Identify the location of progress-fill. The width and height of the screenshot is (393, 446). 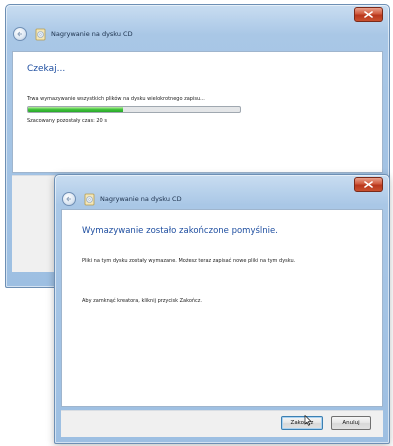
(76, 109).